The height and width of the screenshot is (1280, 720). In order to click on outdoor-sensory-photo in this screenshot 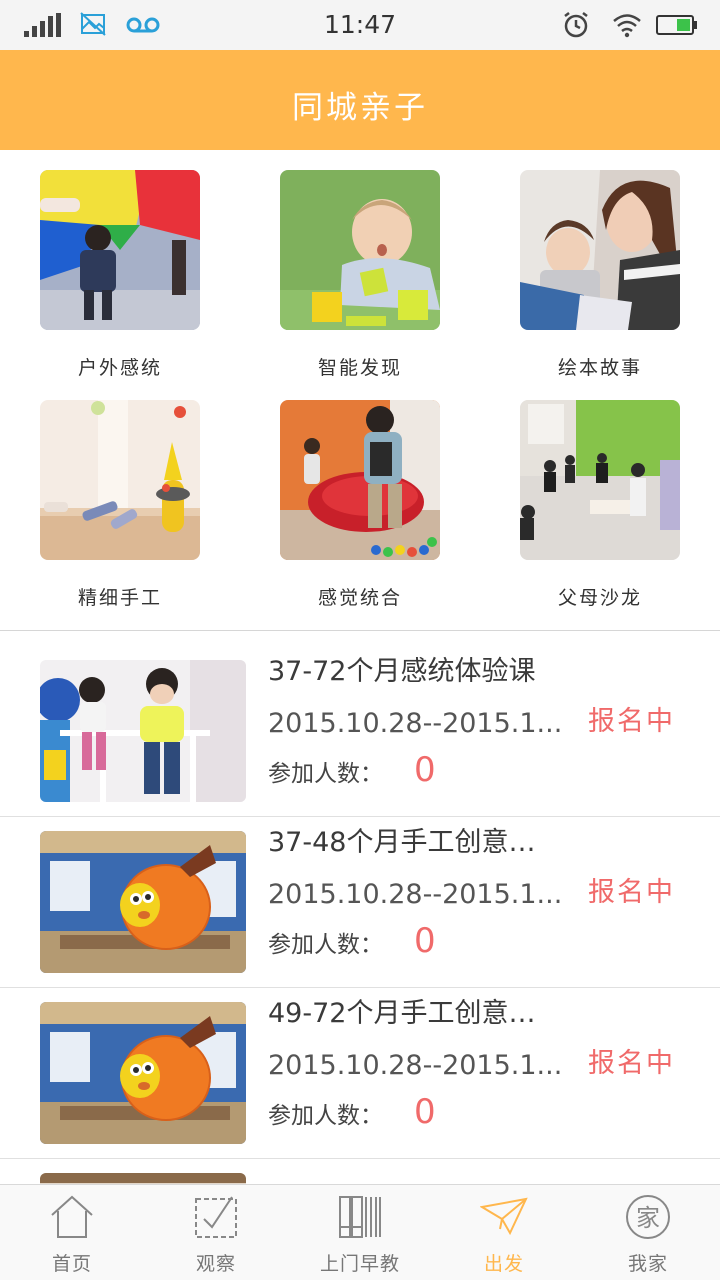, I will do `click(120, 250)`.